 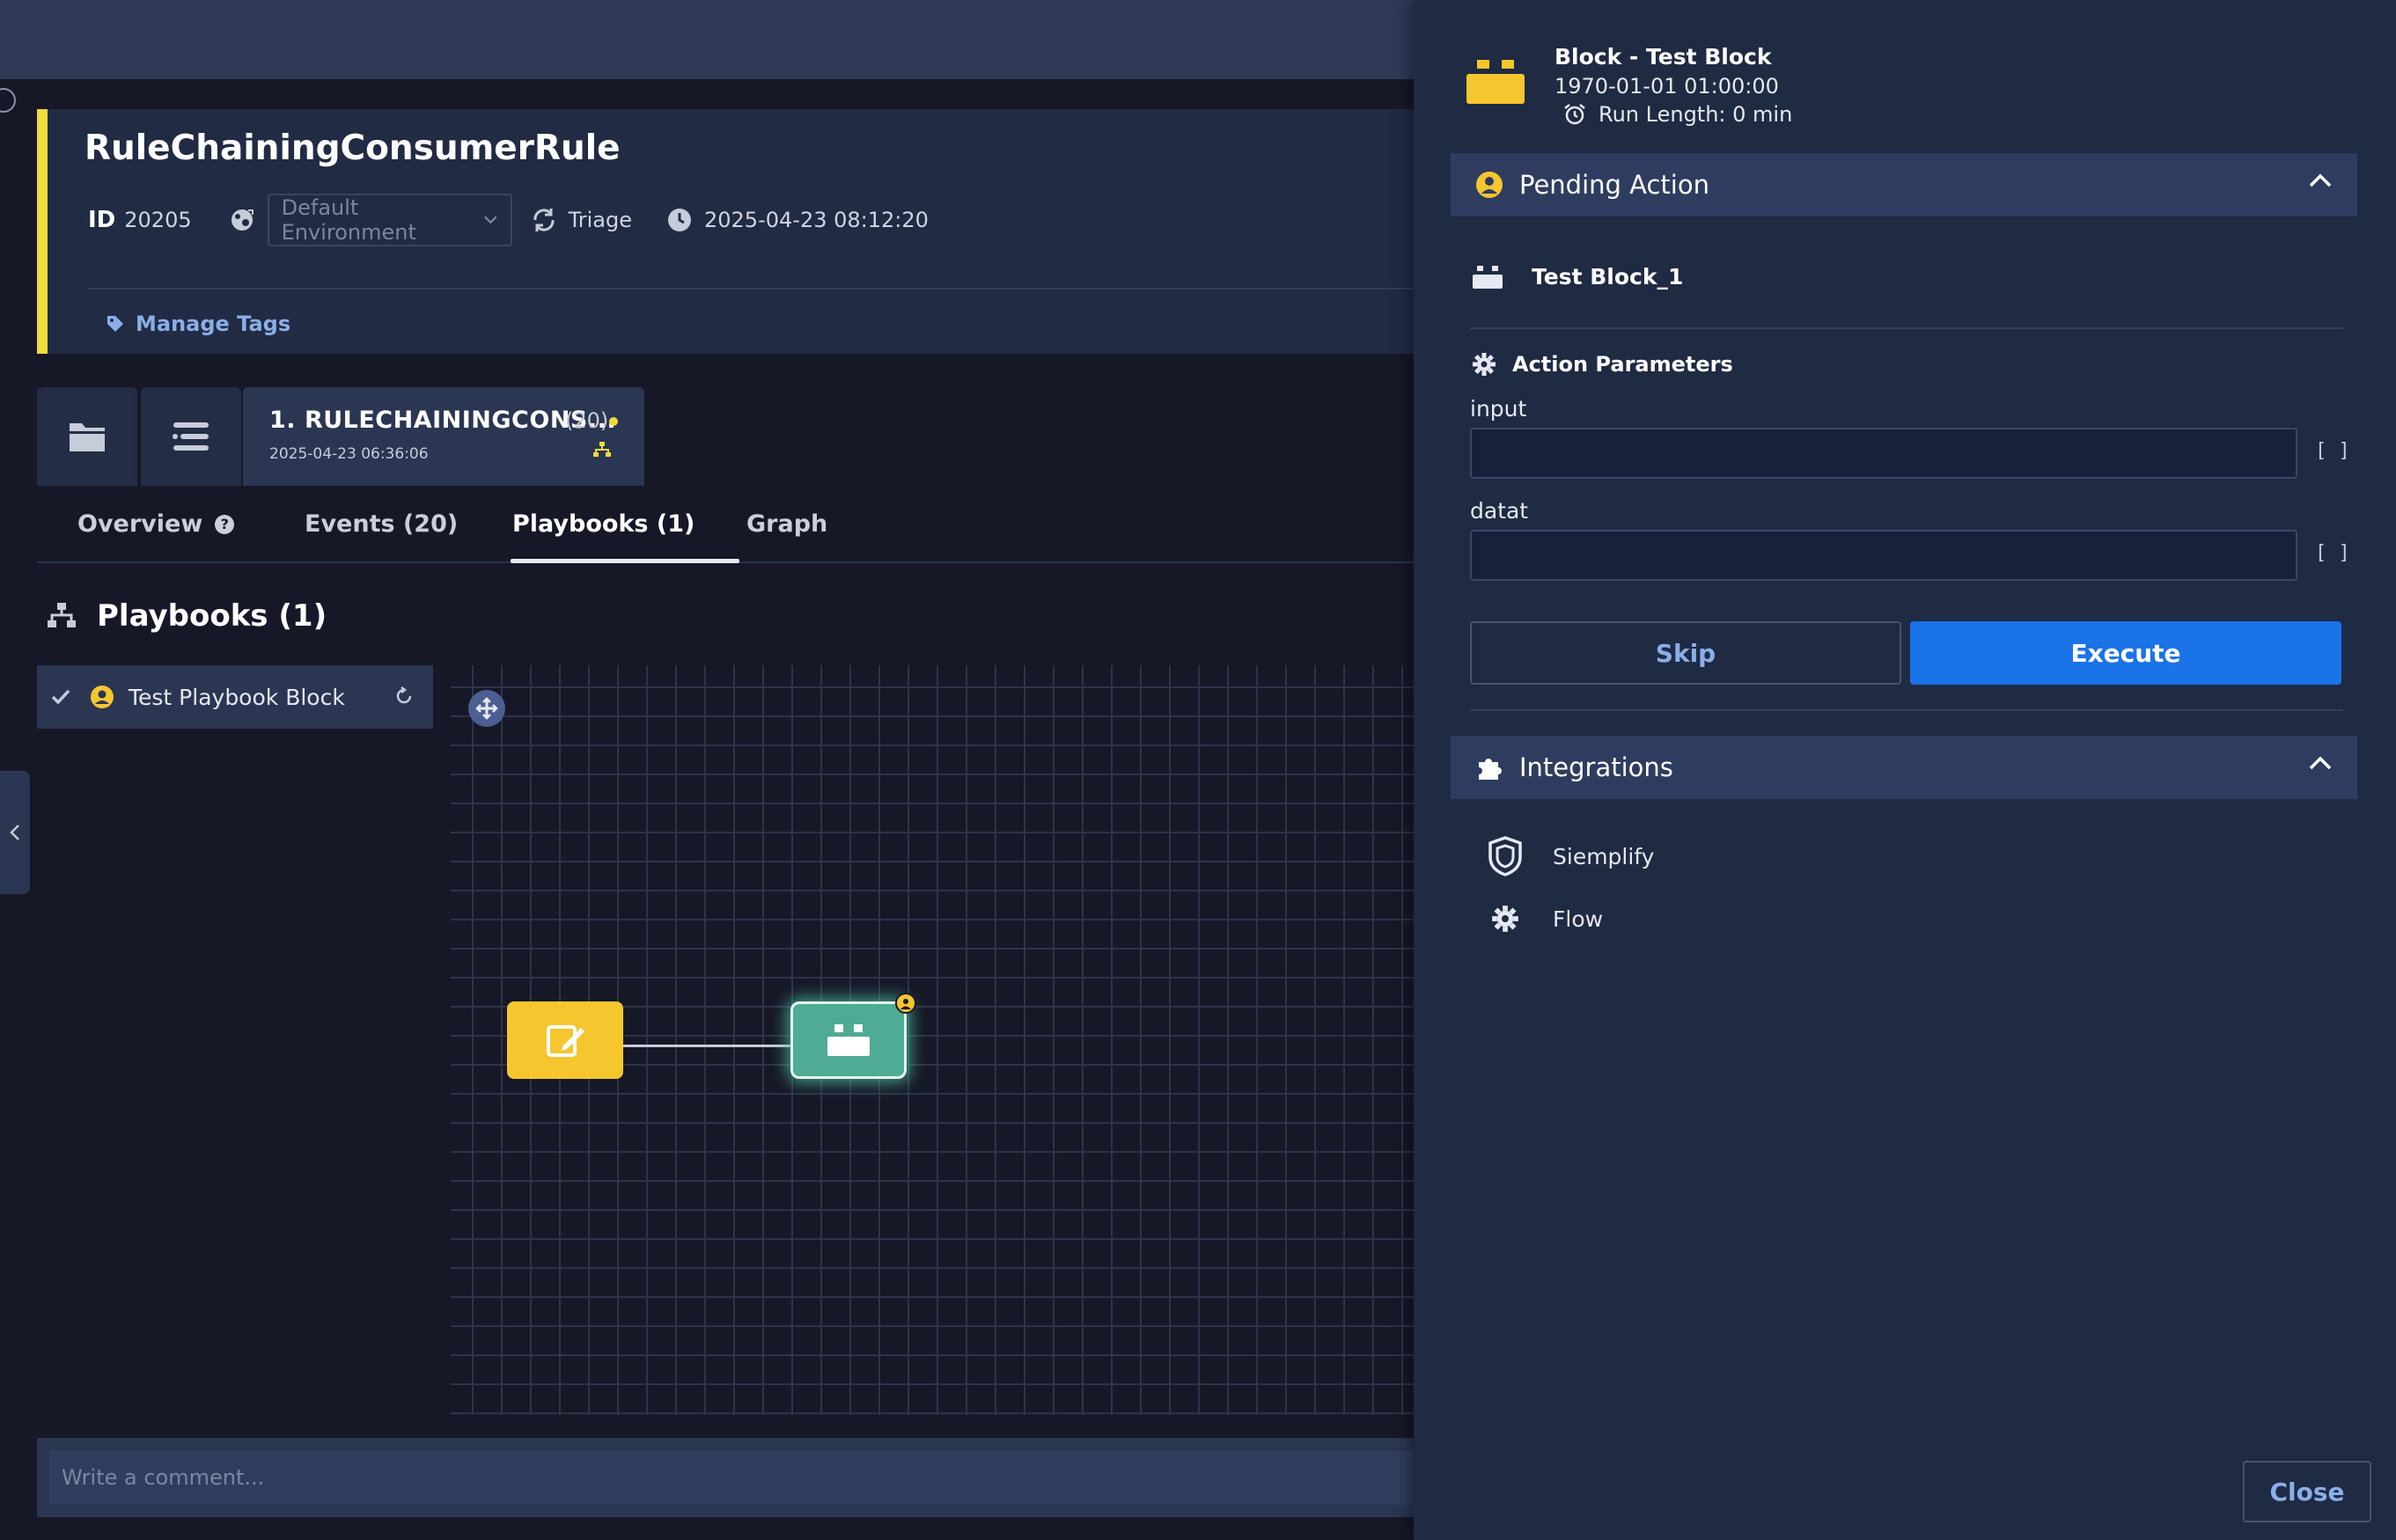 I want to click on panel-title: Block - Test Block, so click(x=1663, y=57).